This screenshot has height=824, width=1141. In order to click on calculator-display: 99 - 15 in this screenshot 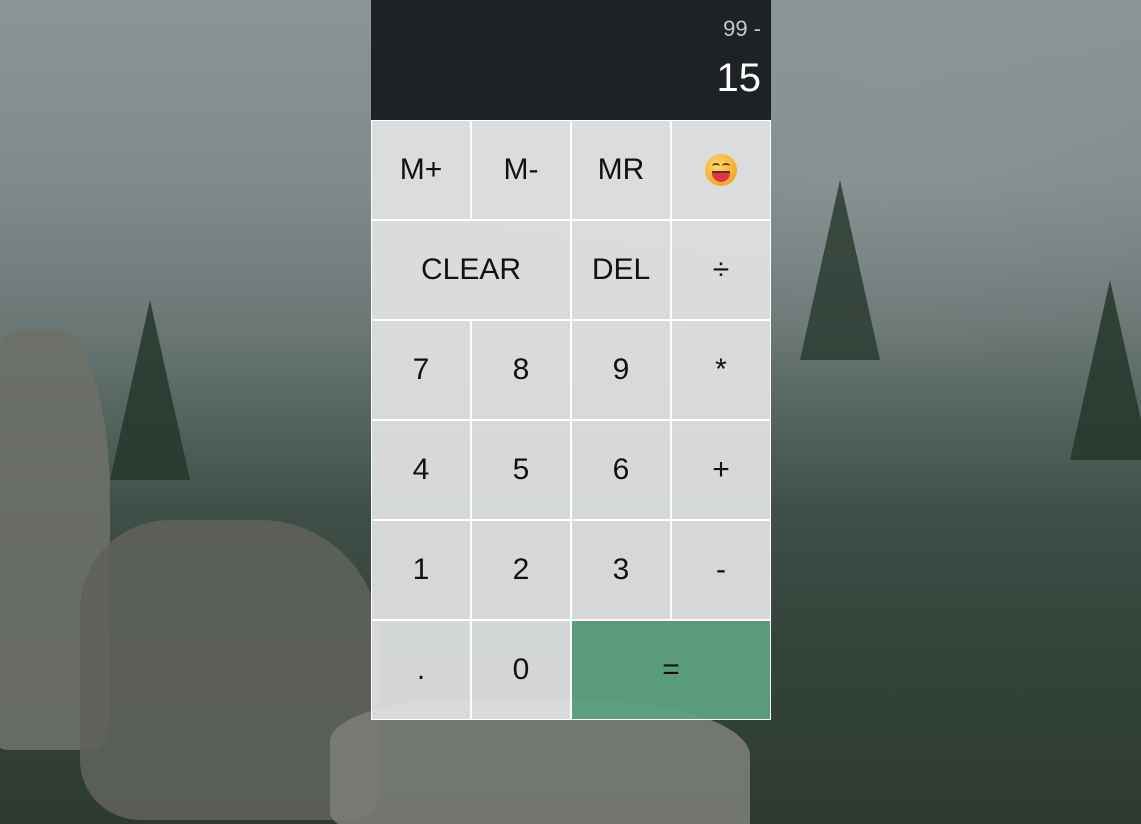, I will do `click(571, 60)`.